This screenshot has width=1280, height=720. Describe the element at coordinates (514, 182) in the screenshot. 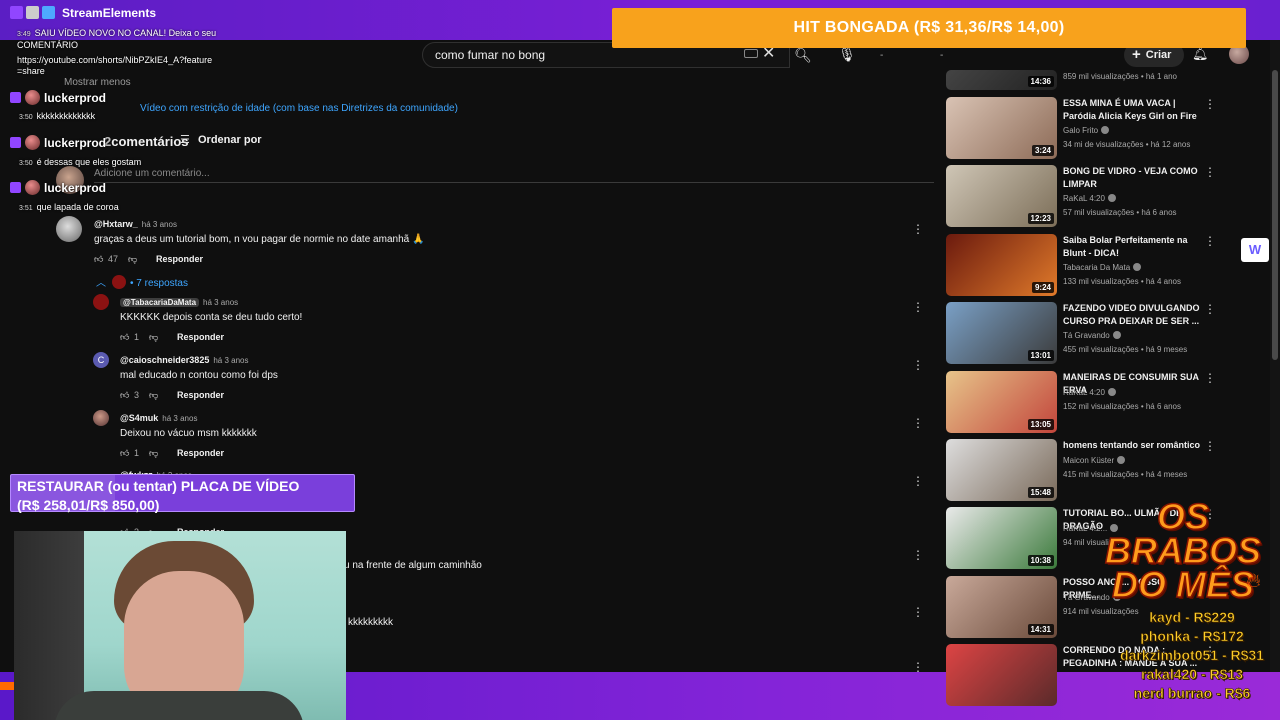

I see `add-comment-underline` at that location.